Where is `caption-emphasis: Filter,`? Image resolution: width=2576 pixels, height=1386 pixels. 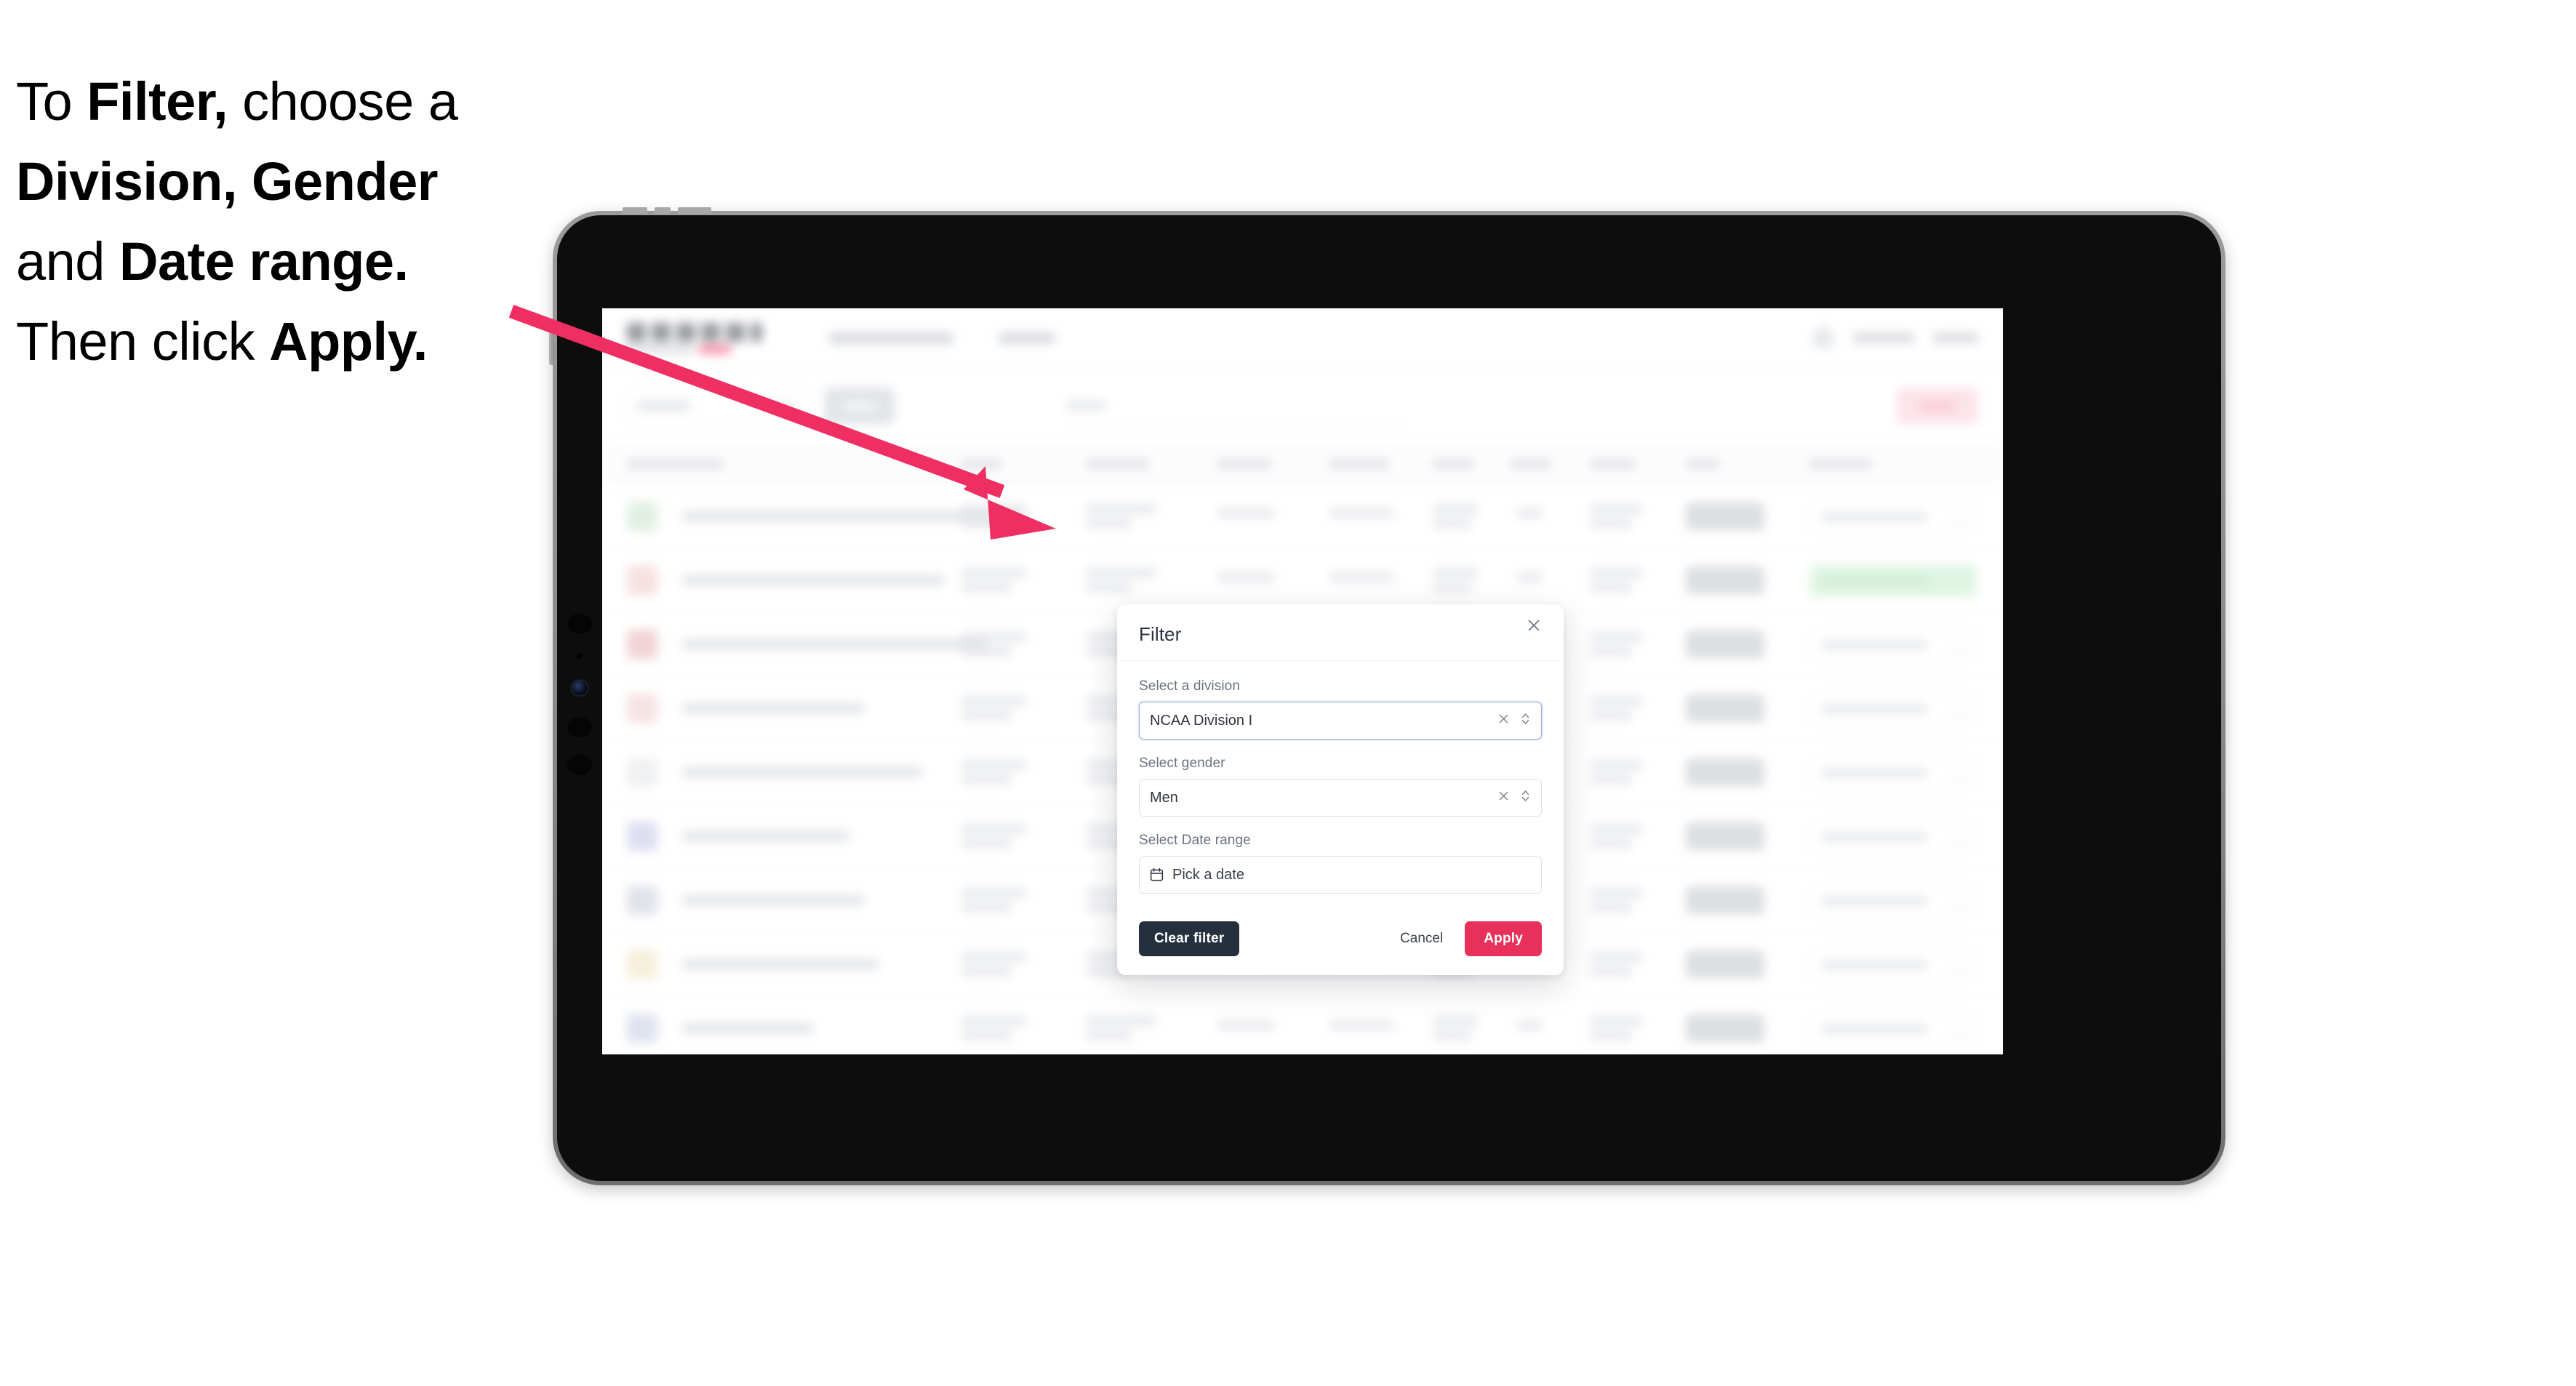
caption-emphasis: Filter, is located at coordinates (157, 101).